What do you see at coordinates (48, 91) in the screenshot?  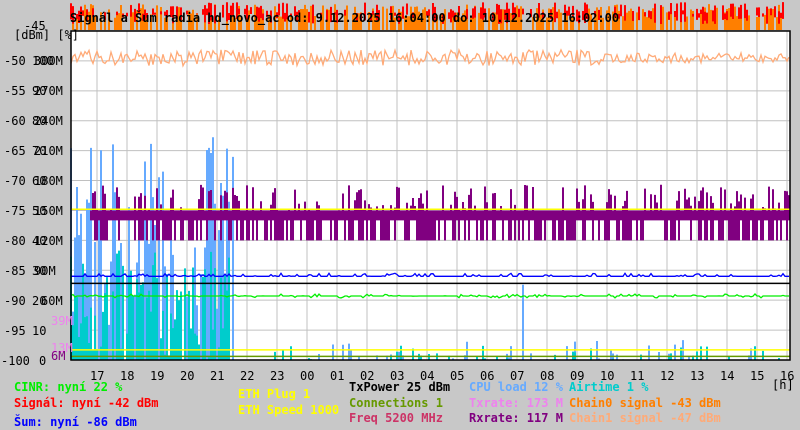 I see `y-tick-rate: 270M` at bounding box center [48, 91].